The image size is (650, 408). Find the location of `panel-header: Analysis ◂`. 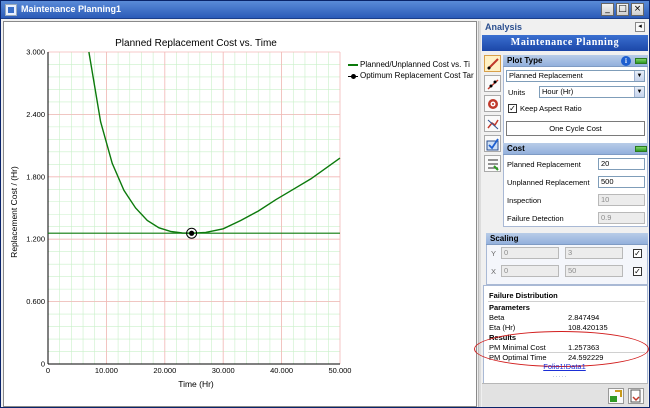

panel-header: Analysis ◂ is located at coordinates (565, 27).